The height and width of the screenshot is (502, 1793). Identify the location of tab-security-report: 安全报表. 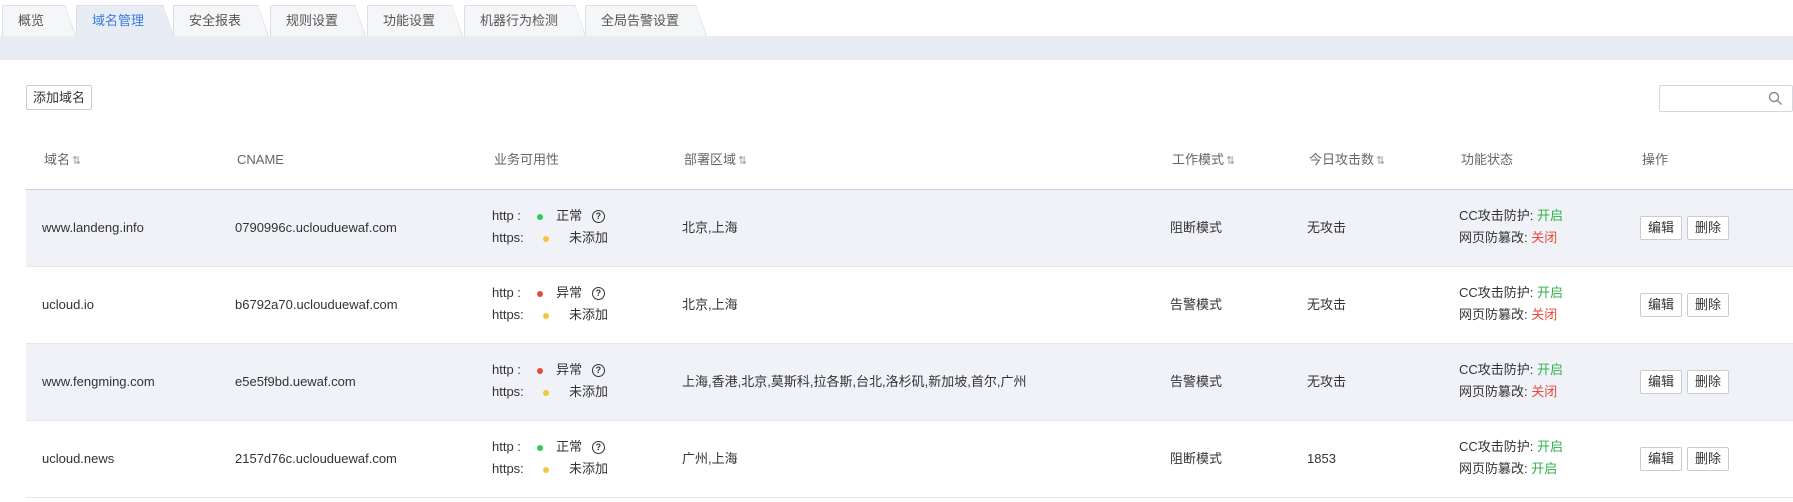
(221, 20).